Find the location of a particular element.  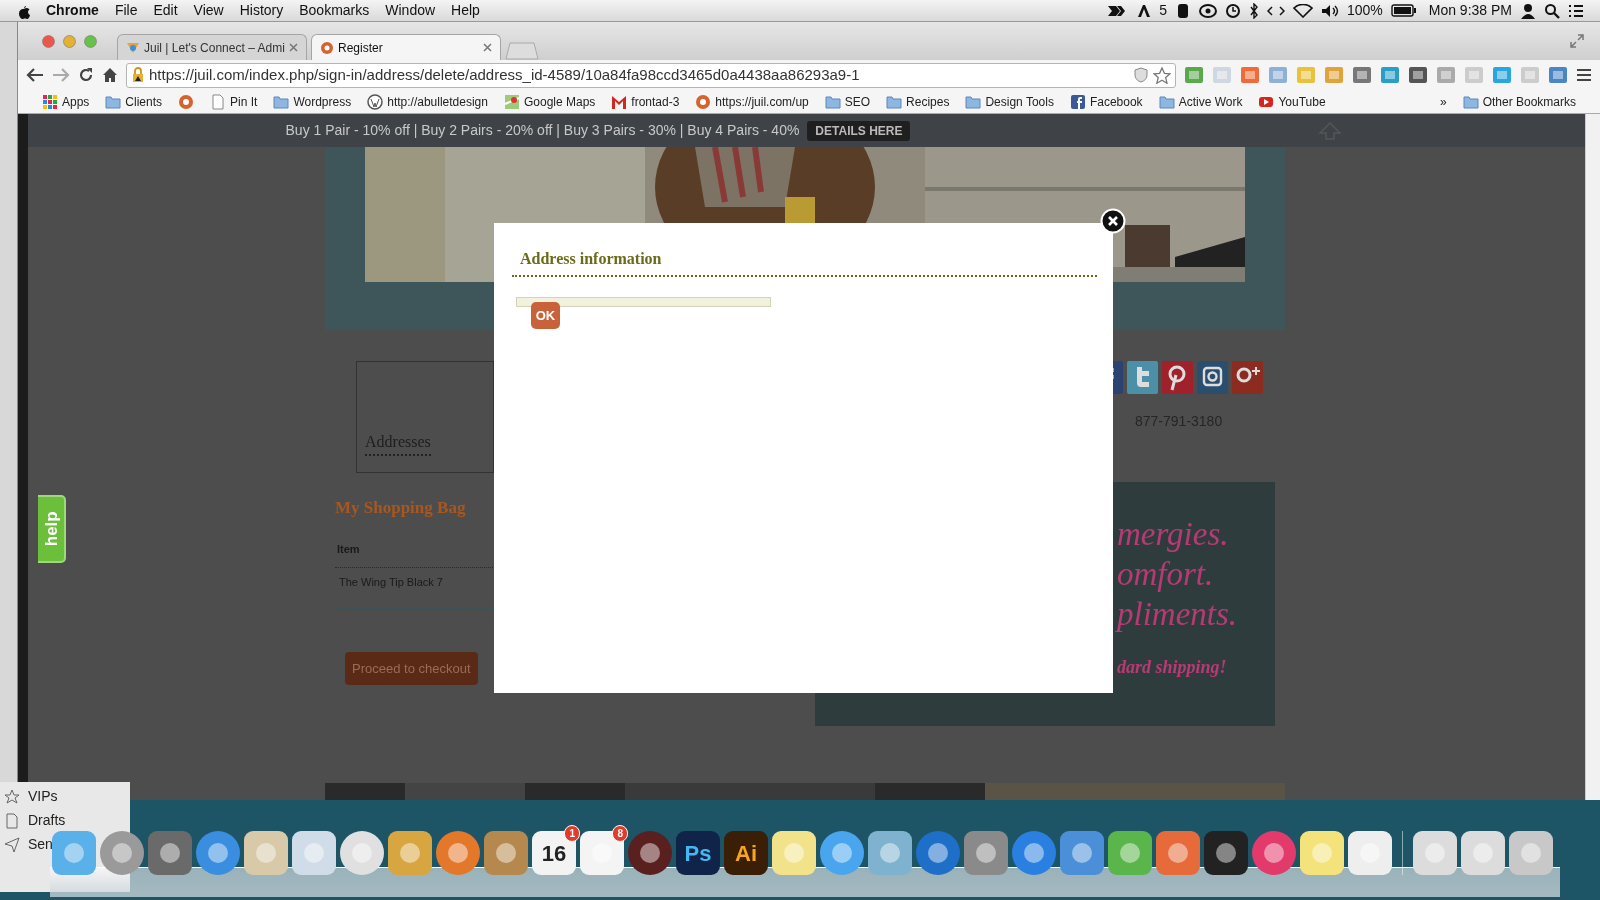

bookmark: https://juil.com/up is located at coordinates (752, 101).